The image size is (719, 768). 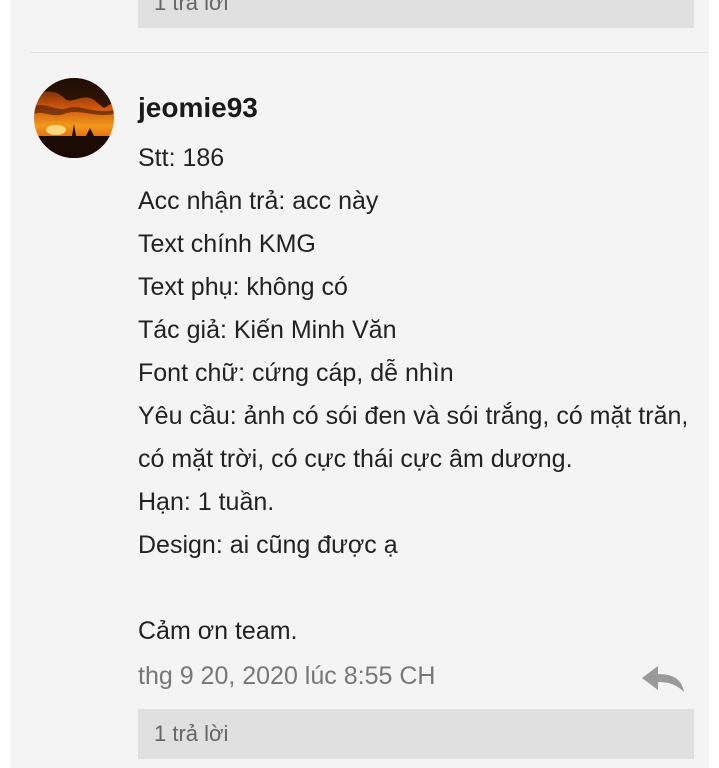 I want to click on post-line: Tác giả: Kiến Minh Văn, so click(x=267, y=330).